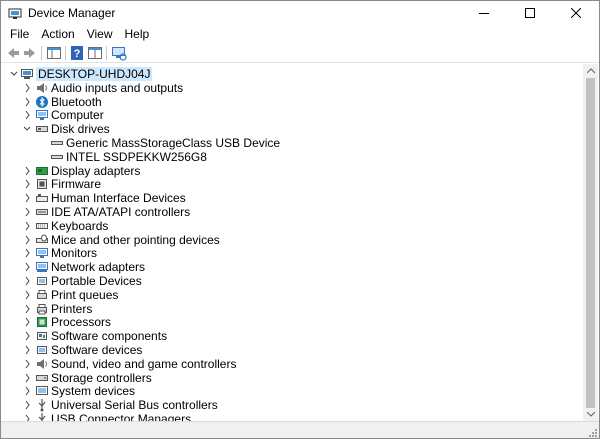 This screenshot has height=439, width=600. I want to click on tree-category-row: Portable Devices, so click(287, 281).